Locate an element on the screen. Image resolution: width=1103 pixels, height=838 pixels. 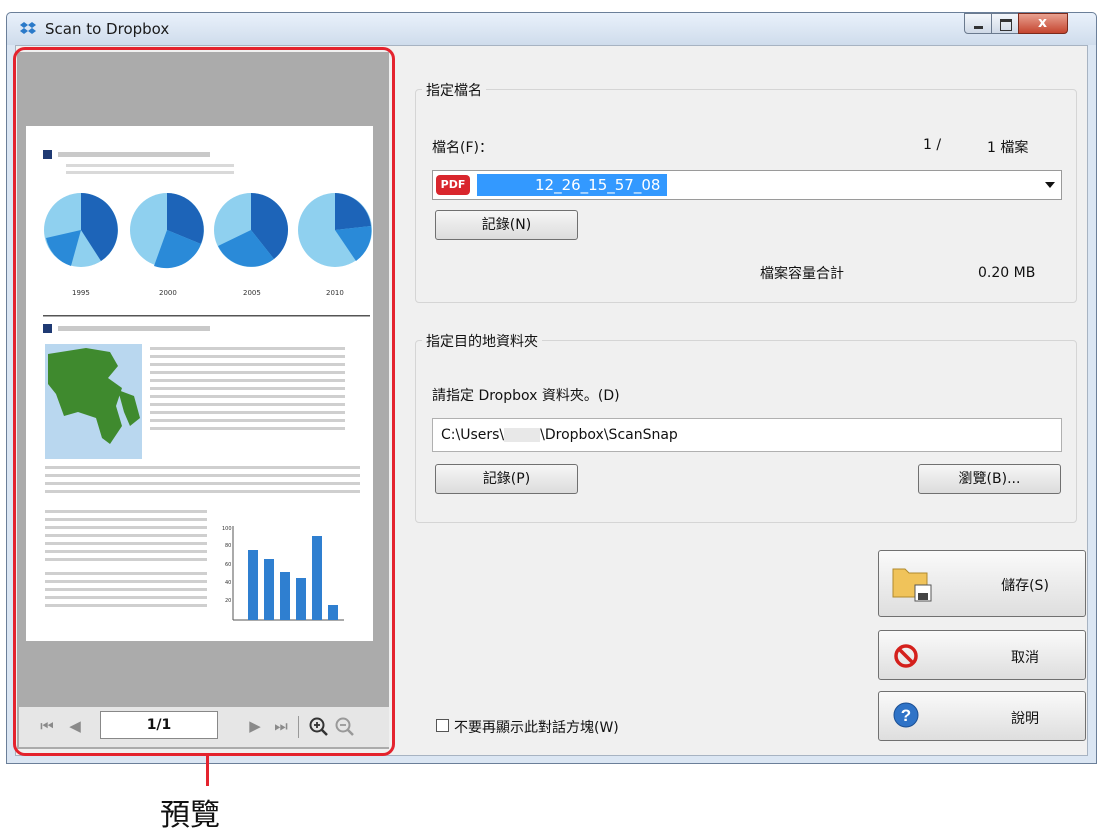
folder-save-icon is located at coordinates (912, 585).